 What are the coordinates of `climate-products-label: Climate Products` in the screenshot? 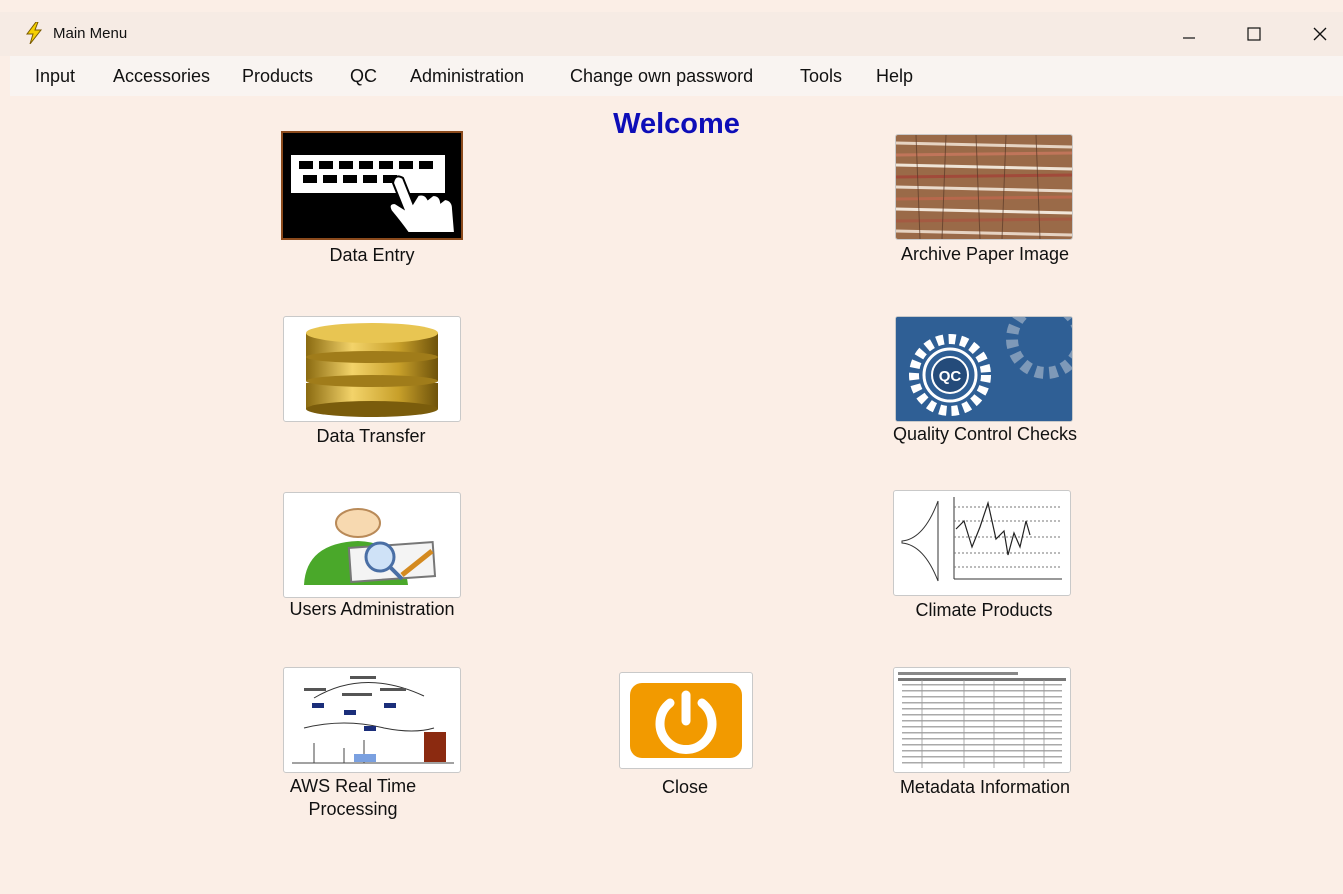 It's located at (984, 610).